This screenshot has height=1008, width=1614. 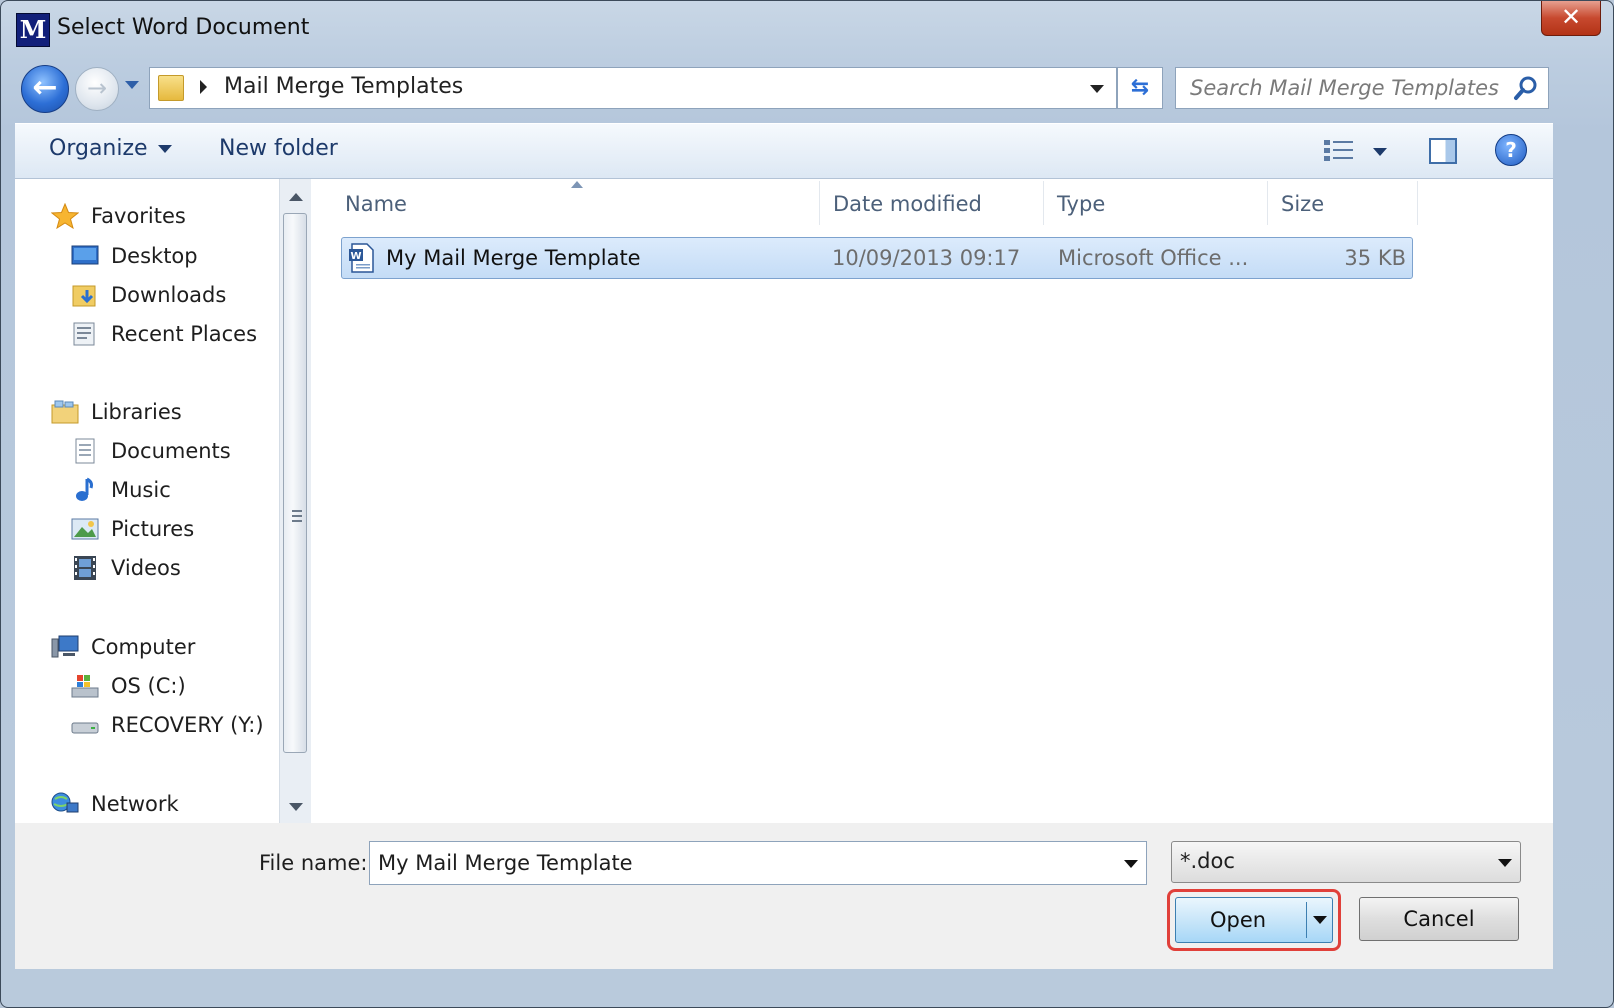 What do you see at coordinates (278, 148) in the screenshot?
I see `new-folder-button: New folder` at bounding box center [278, 148].